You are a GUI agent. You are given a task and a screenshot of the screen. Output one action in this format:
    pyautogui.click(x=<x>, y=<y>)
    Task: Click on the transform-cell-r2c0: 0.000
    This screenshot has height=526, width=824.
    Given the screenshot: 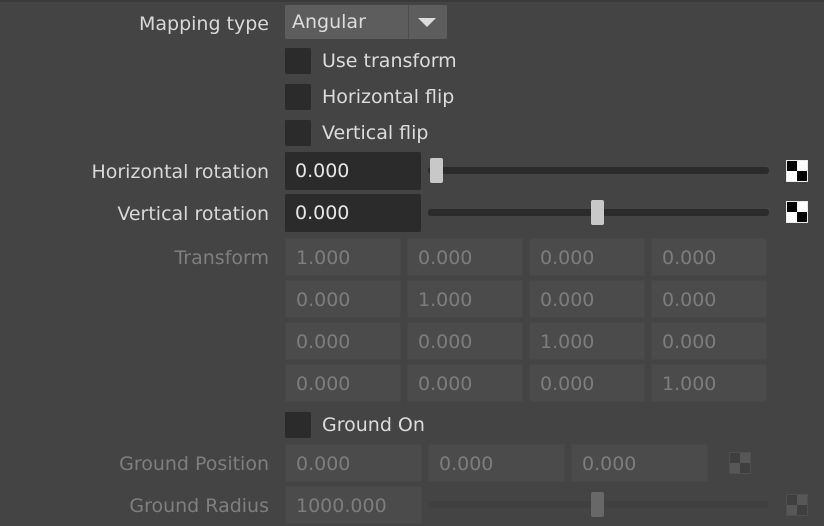 What is the action you would take?
    pyautogui.click(x=343, y=341)
    